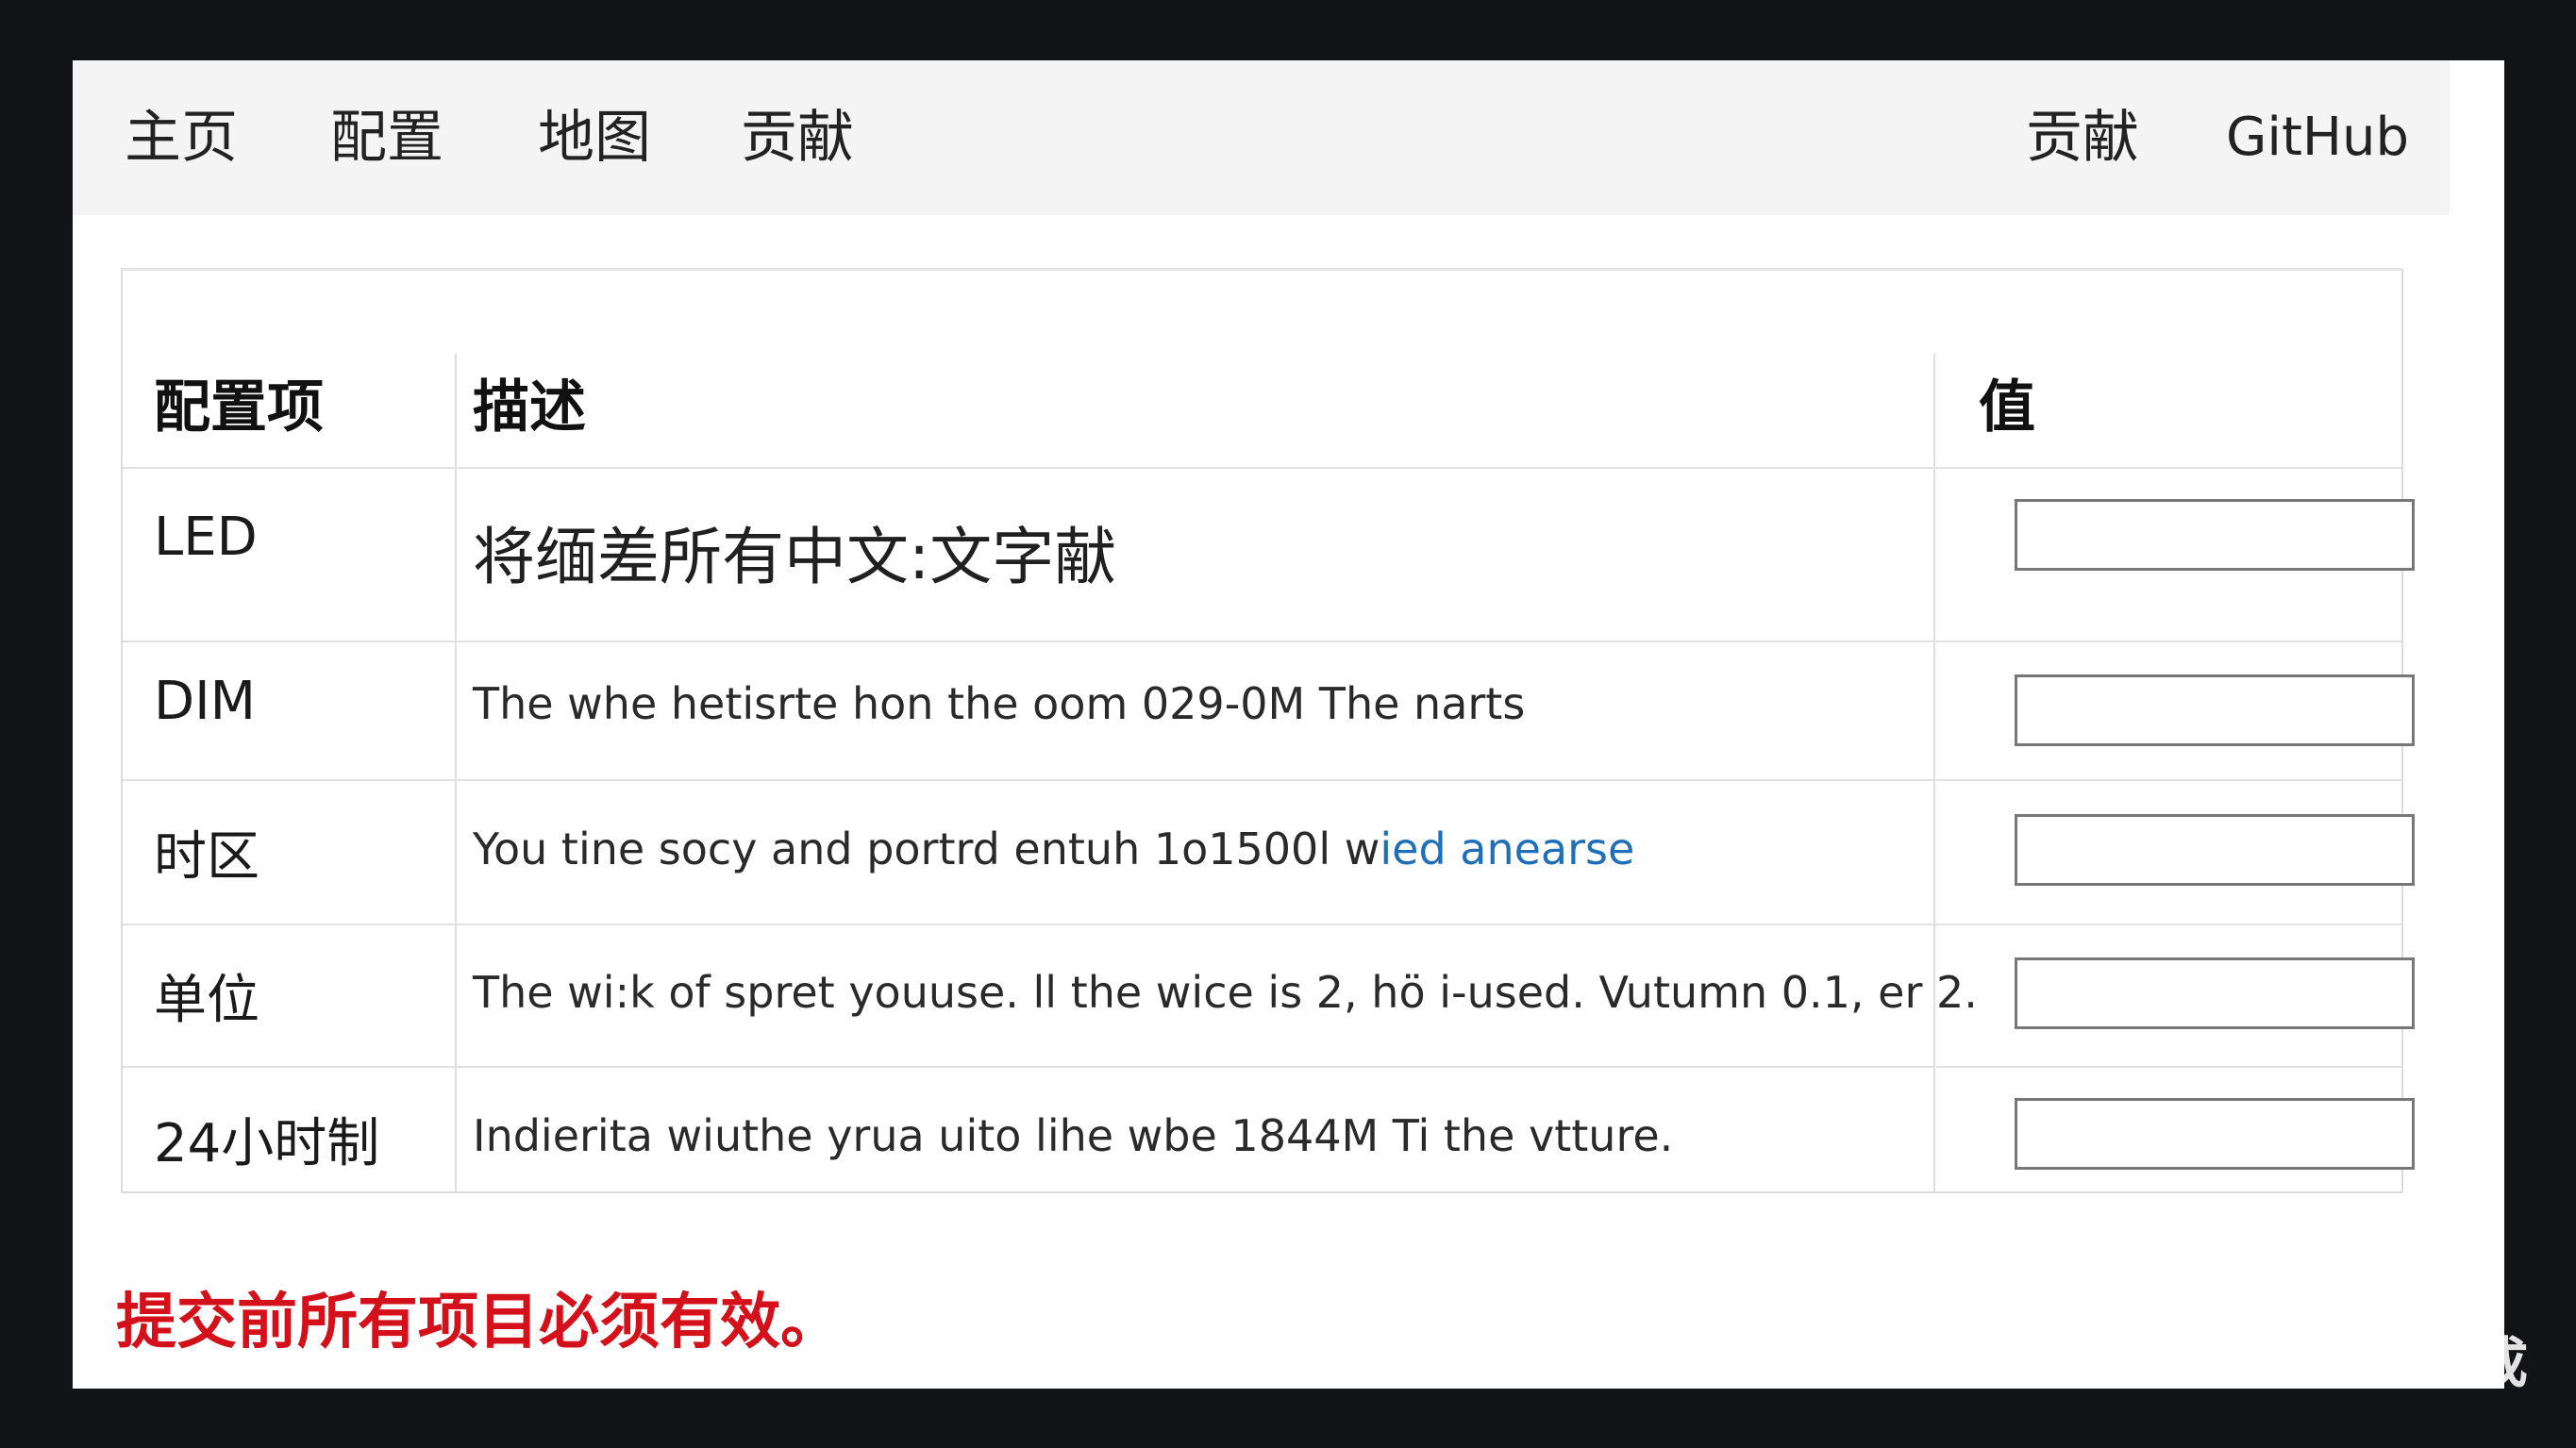 Image resolution: width=2576 pixels, height=1448 pixels. I want to click on watermark: 豆包AI生成, so click(2385, 1363).